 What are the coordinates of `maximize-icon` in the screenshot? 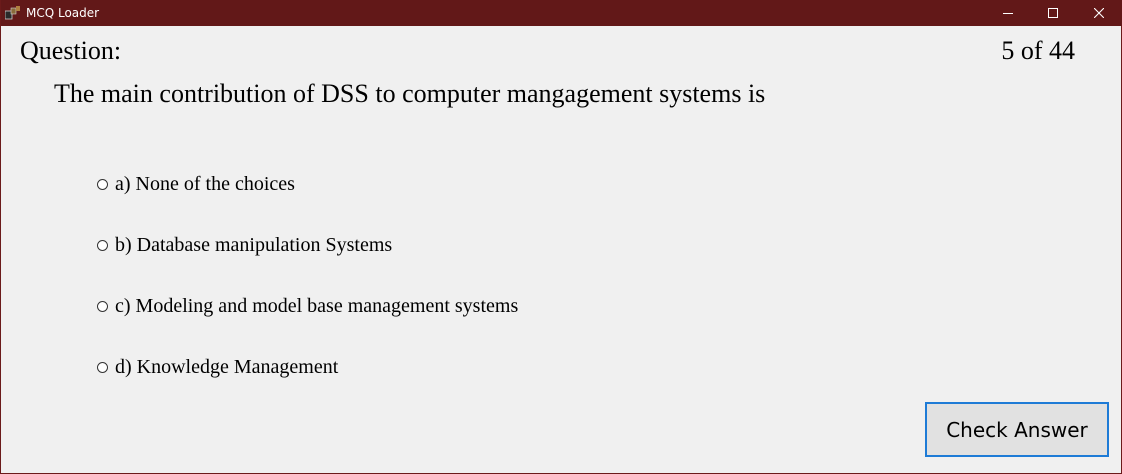 It's located at (1053, 13).